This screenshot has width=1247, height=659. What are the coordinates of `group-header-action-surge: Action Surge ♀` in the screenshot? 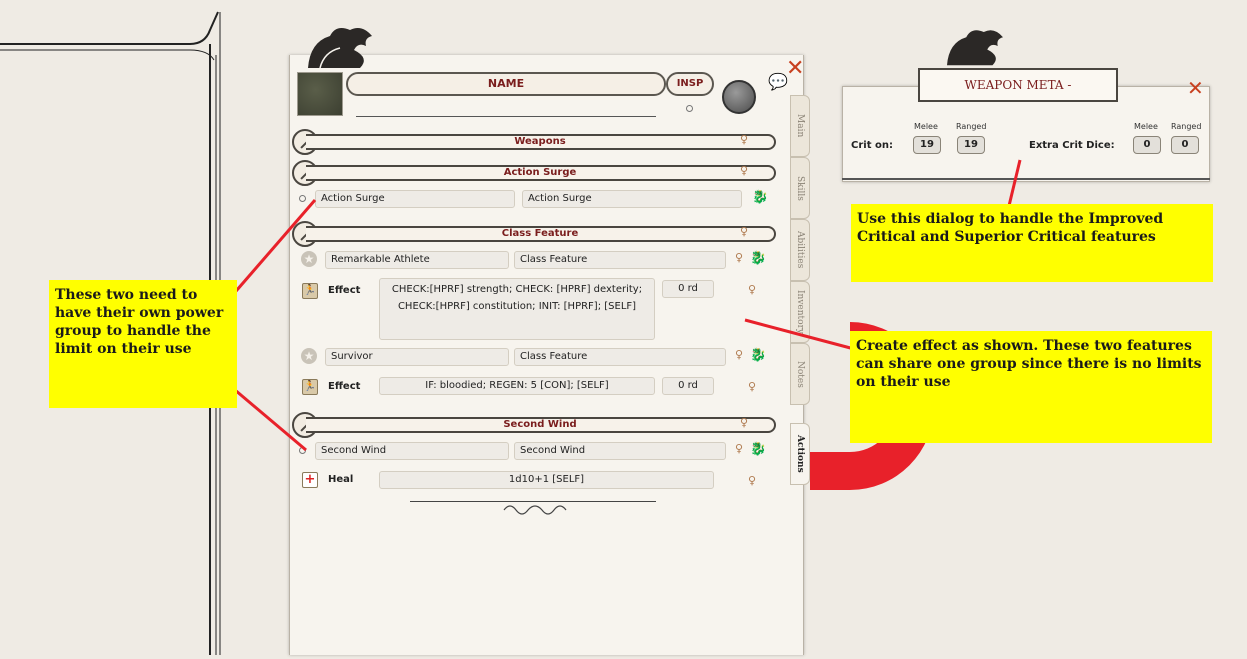 It's located at (534, 173).